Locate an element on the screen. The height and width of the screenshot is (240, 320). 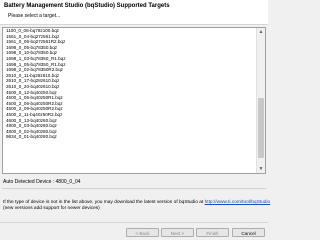
scroll-up-arrow-icon: ▲ is located at coordinates (261, 32).